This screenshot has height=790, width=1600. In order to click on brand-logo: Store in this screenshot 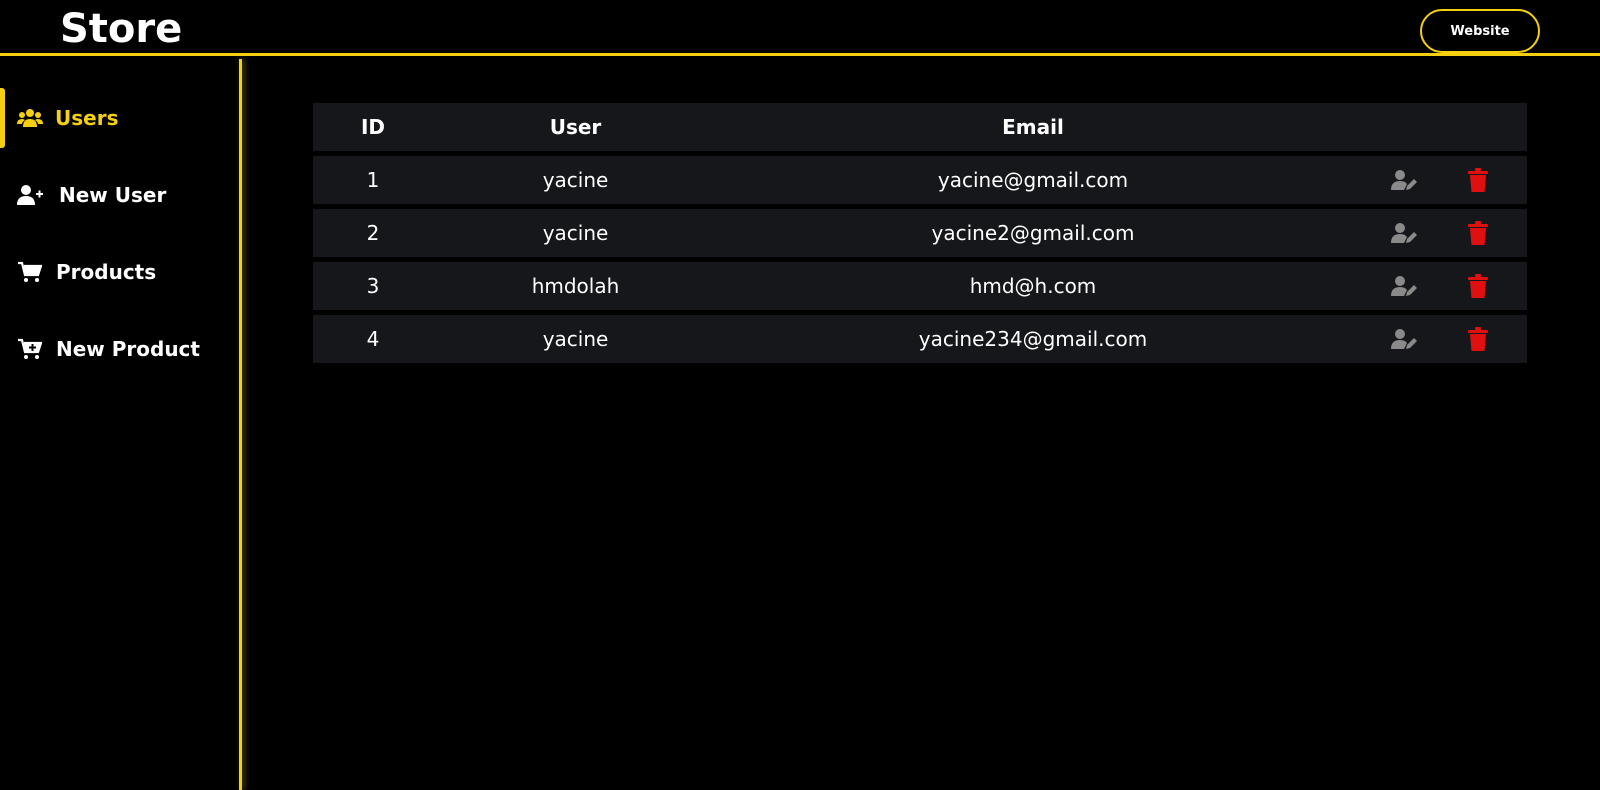, I will do `click(121, 29)`.